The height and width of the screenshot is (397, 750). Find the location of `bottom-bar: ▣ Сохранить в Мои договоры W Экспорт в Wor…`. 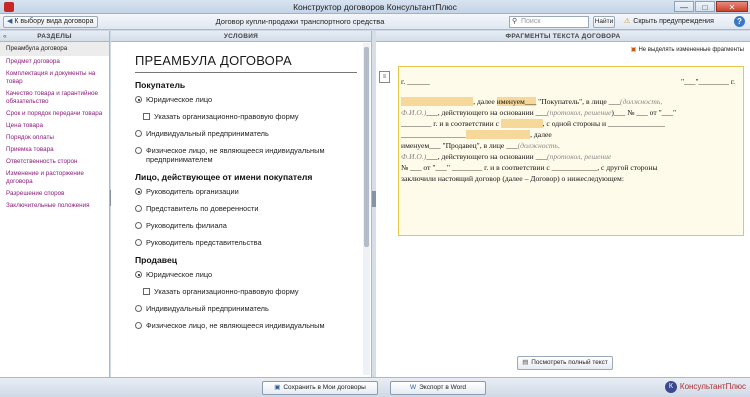

bottom-bar: ▣ Сохранить в Мои договоры W Экспорт в Wor… is located at coordinates (375, 387).